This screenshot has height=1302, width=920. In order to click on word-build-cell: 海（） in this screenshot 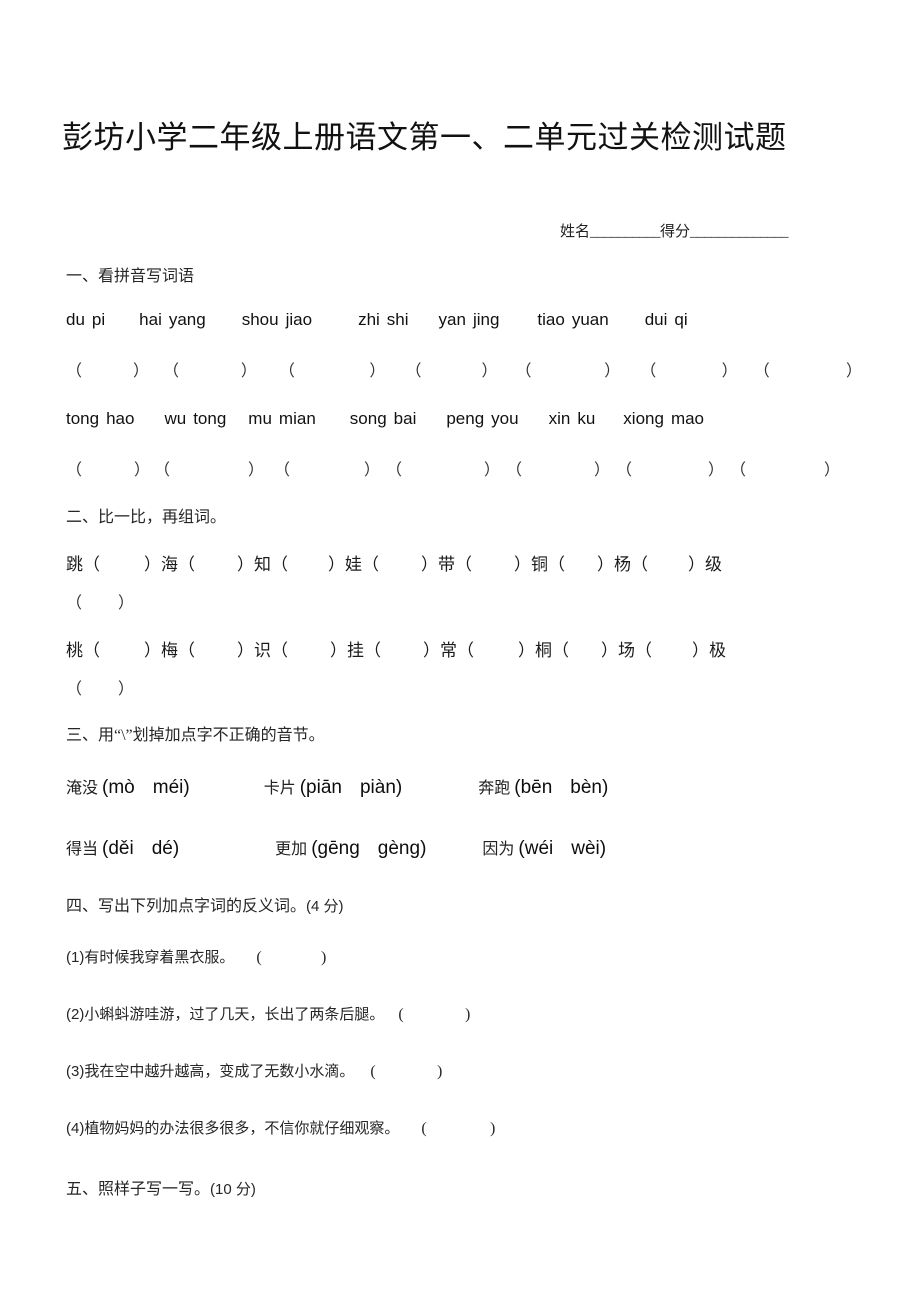, I will do `click(207, 562)`.